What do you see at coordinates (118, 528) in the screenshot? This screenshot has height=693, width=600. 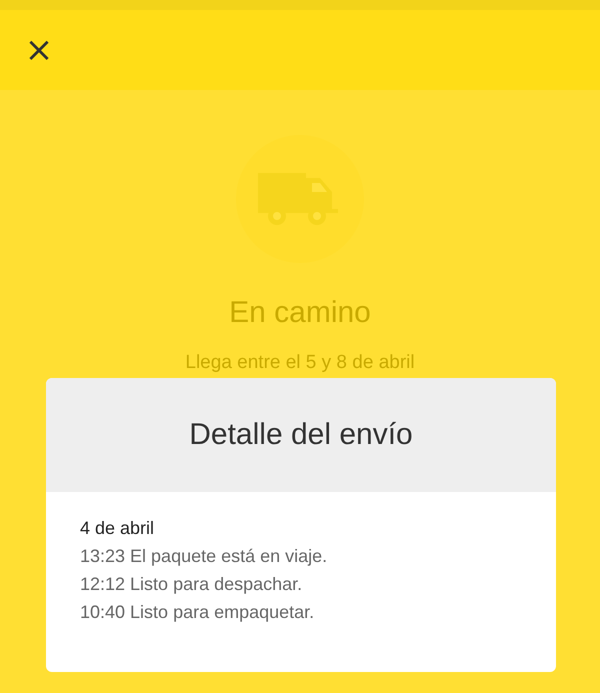 I see `event-date: 4 de abril` at bounding box center [118, 528].